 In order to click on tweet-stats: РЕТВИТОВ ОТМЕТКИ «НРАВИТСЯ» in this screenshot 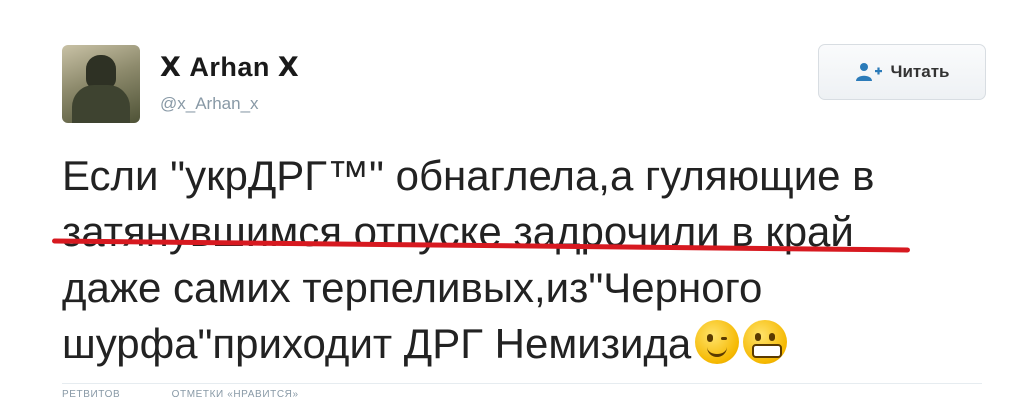, I will do `click(204, 394)`.